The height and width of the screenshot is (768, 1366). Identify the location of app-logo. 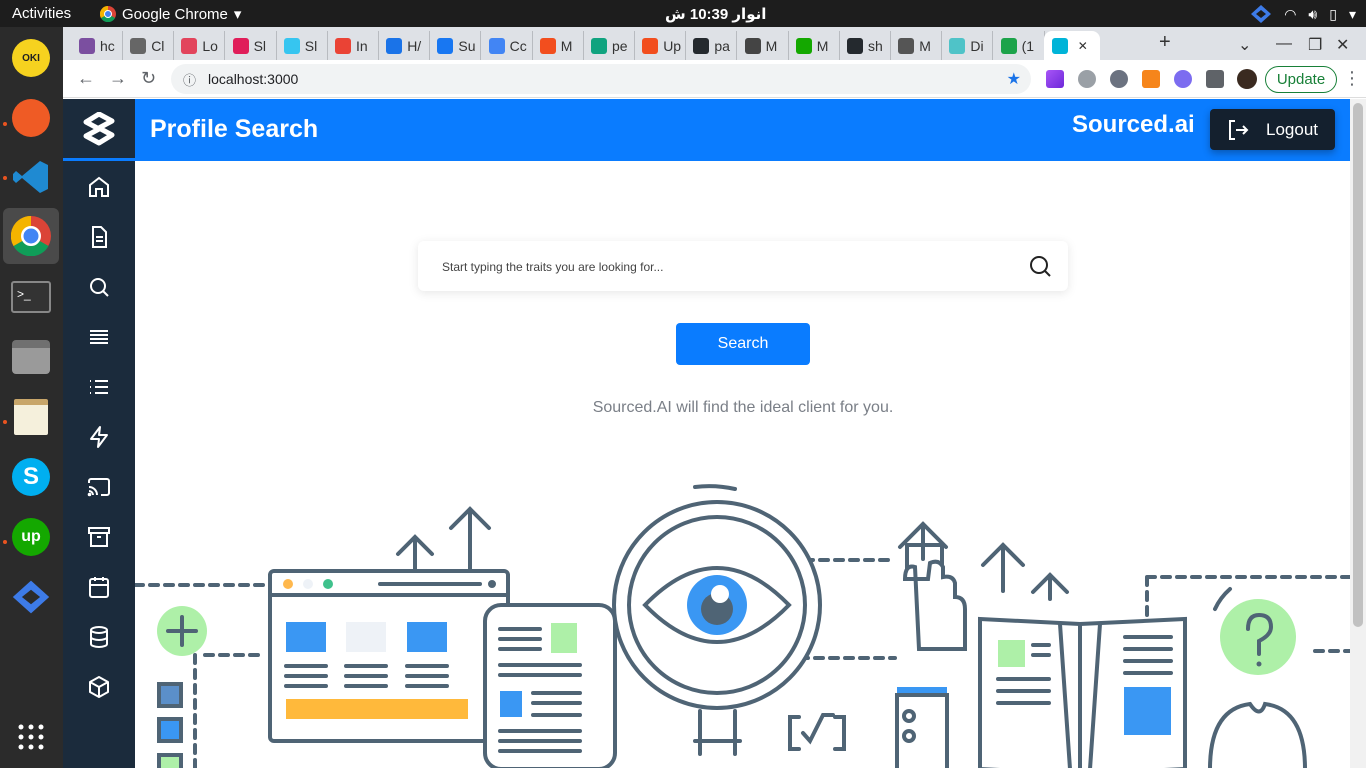
(99, 130).